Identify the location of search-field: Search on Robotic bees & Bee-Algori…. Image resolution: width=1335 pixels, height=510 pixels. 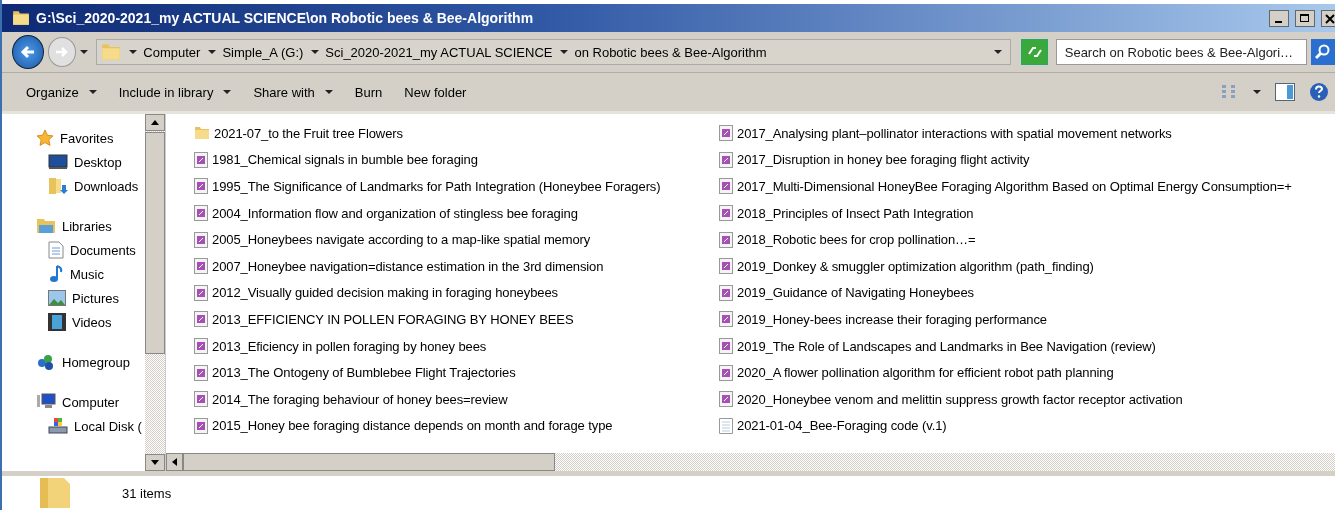
(1181, 52).